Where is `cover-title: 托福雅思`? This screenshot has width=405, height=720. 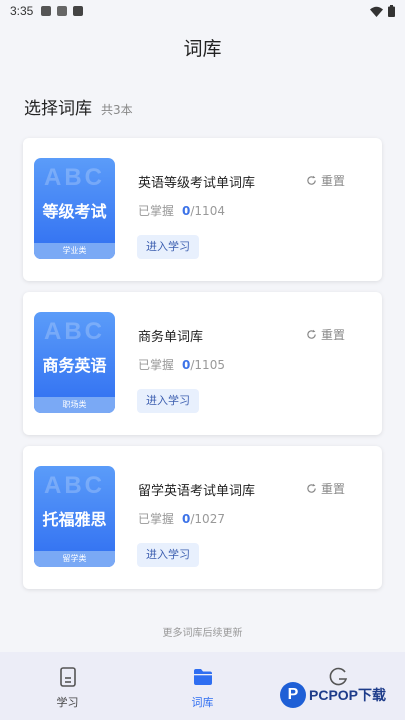
cover-title: 托福雅思 is located at coordinates (74, 519).